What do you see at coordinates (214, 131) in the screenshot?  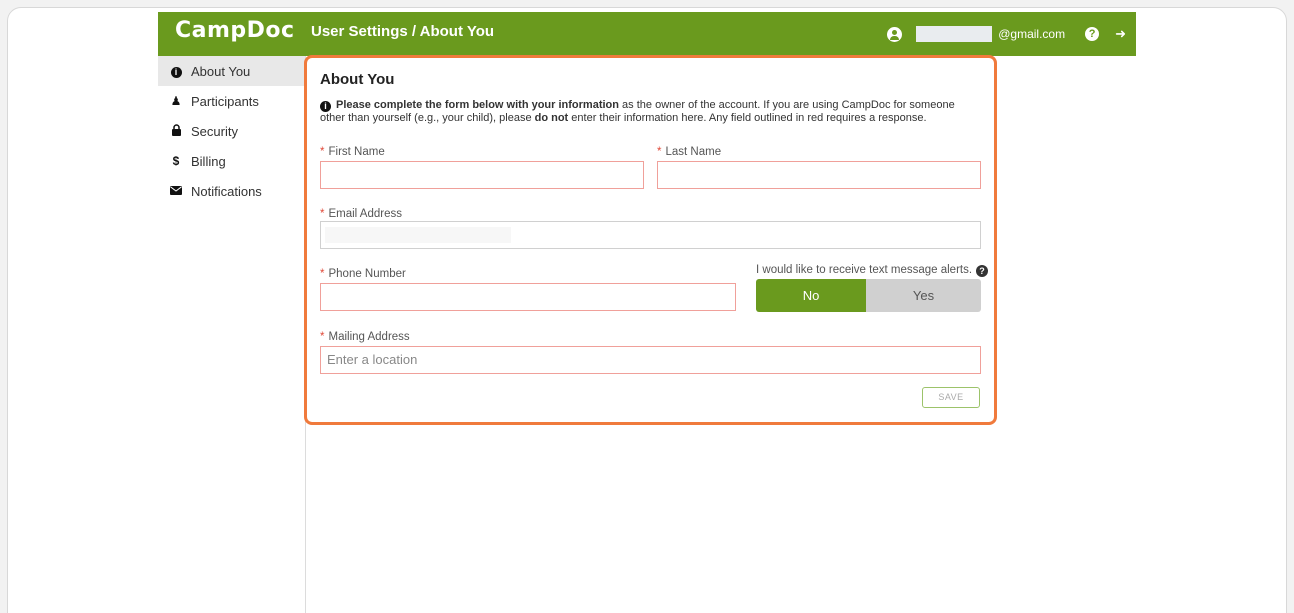 I see `sidebar-item-label: Security` at bounding box center [214, 131].